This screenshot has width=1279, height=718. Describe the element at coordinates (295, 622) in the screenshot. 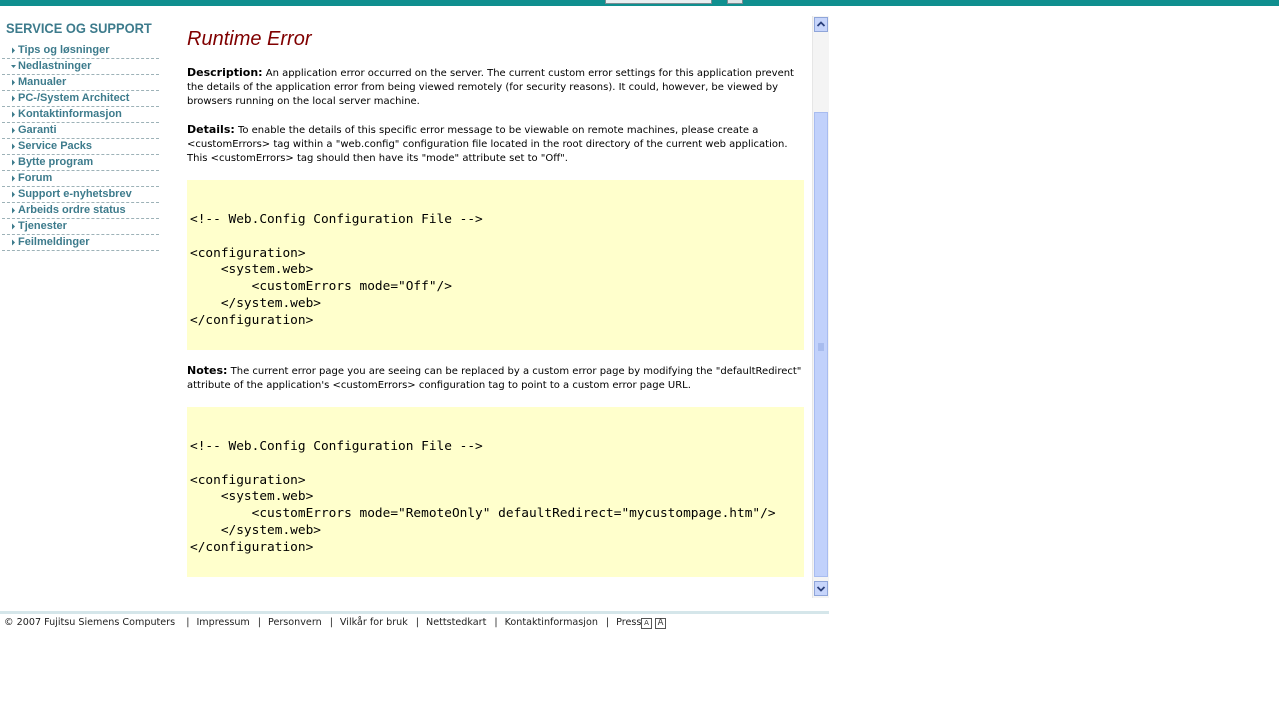

I see `footer-link: Personvern` at that location.